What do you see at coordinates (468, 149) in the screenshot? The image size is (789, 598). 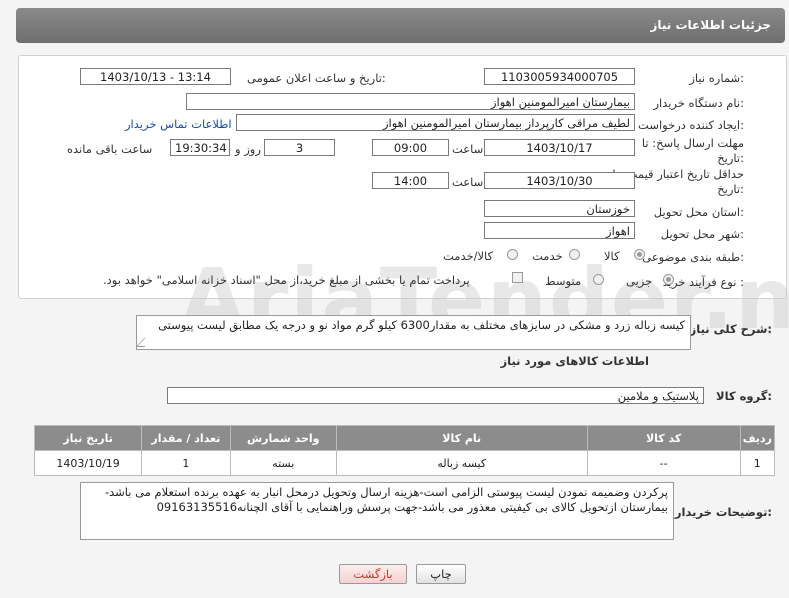 I see `deadline-time-label: ساعت` at bounding box center [468, 149].